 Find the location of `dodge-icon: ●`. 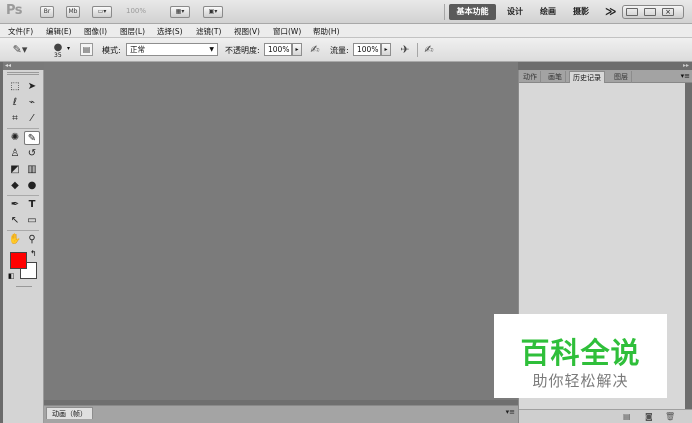

dodge-icon: ● is located at coordinates (32, 186).